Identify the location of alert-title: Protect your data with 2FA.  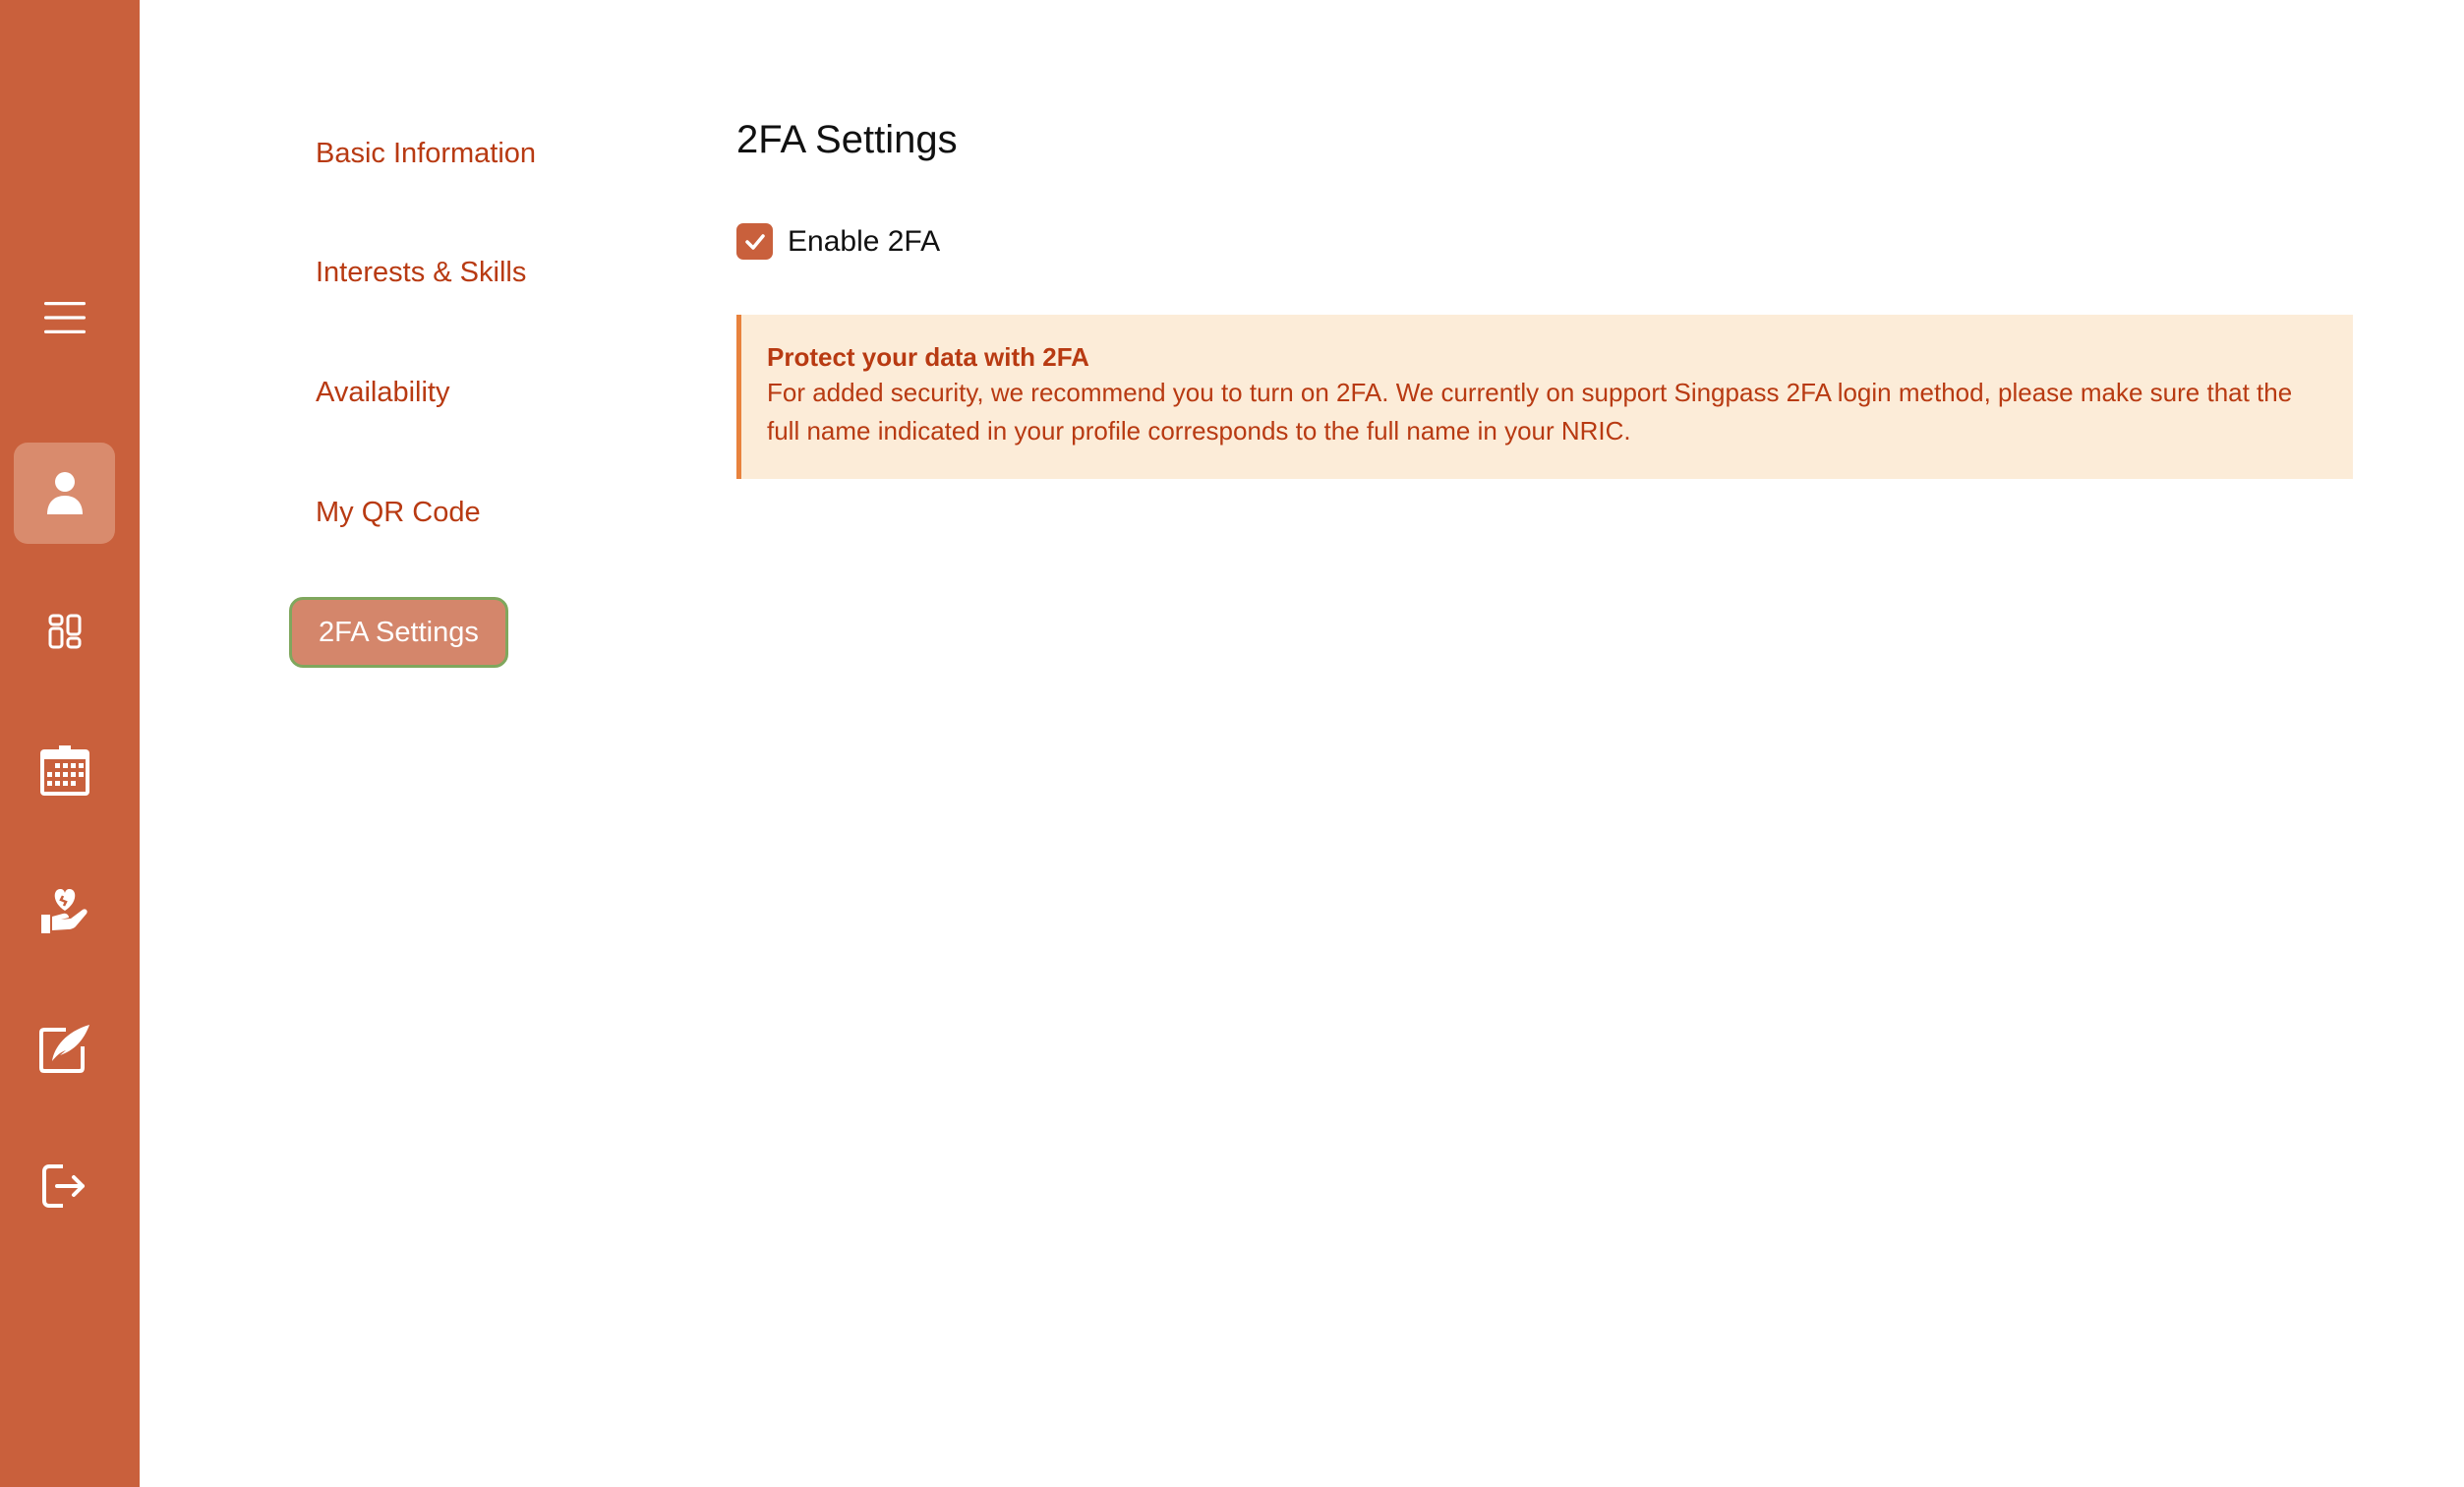
(928, 357).